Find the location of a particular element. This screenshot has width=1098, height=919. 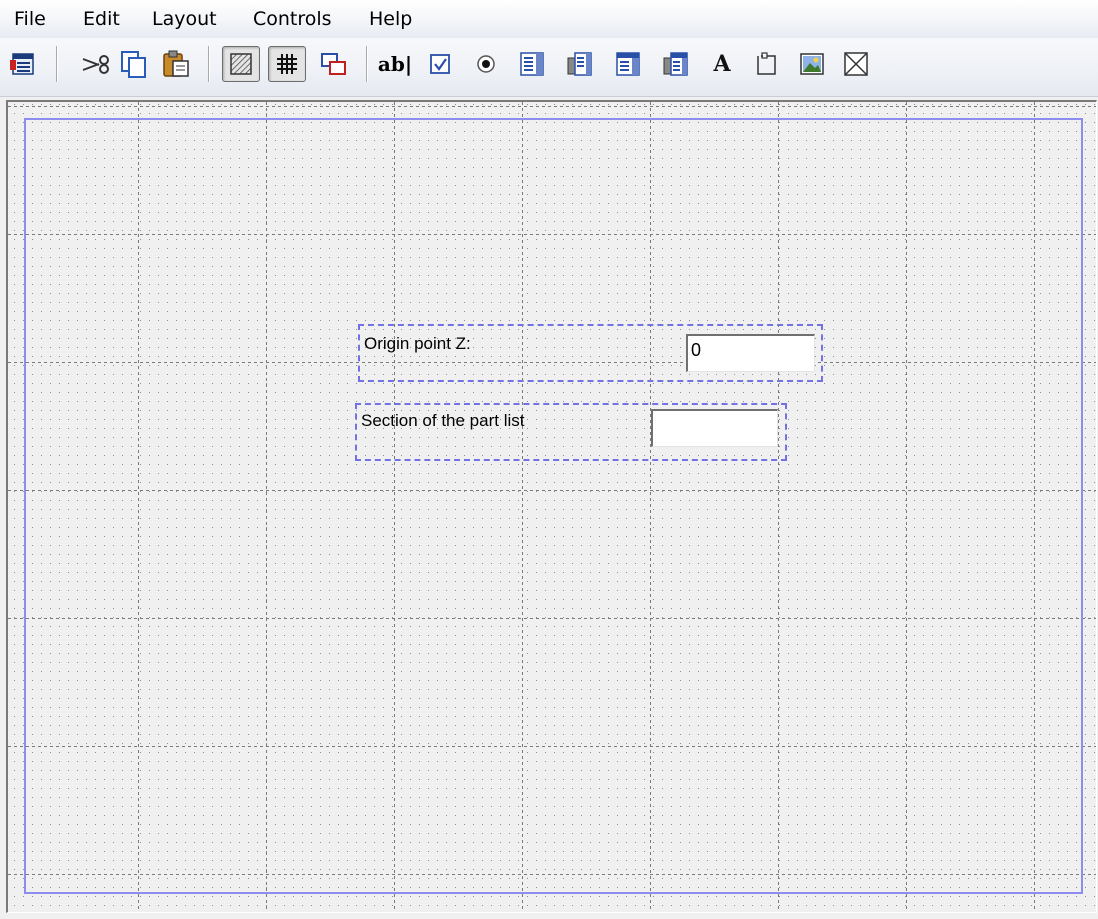

placeholder-icon is located at coordinates (856, 64).